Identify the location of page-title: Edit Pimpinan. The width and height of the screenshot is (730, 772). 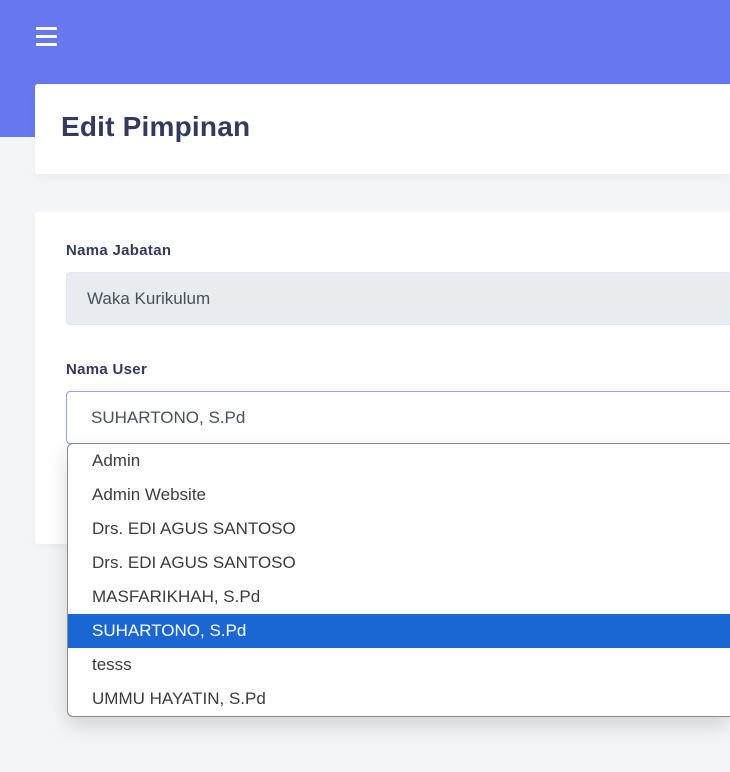
(156, 126).